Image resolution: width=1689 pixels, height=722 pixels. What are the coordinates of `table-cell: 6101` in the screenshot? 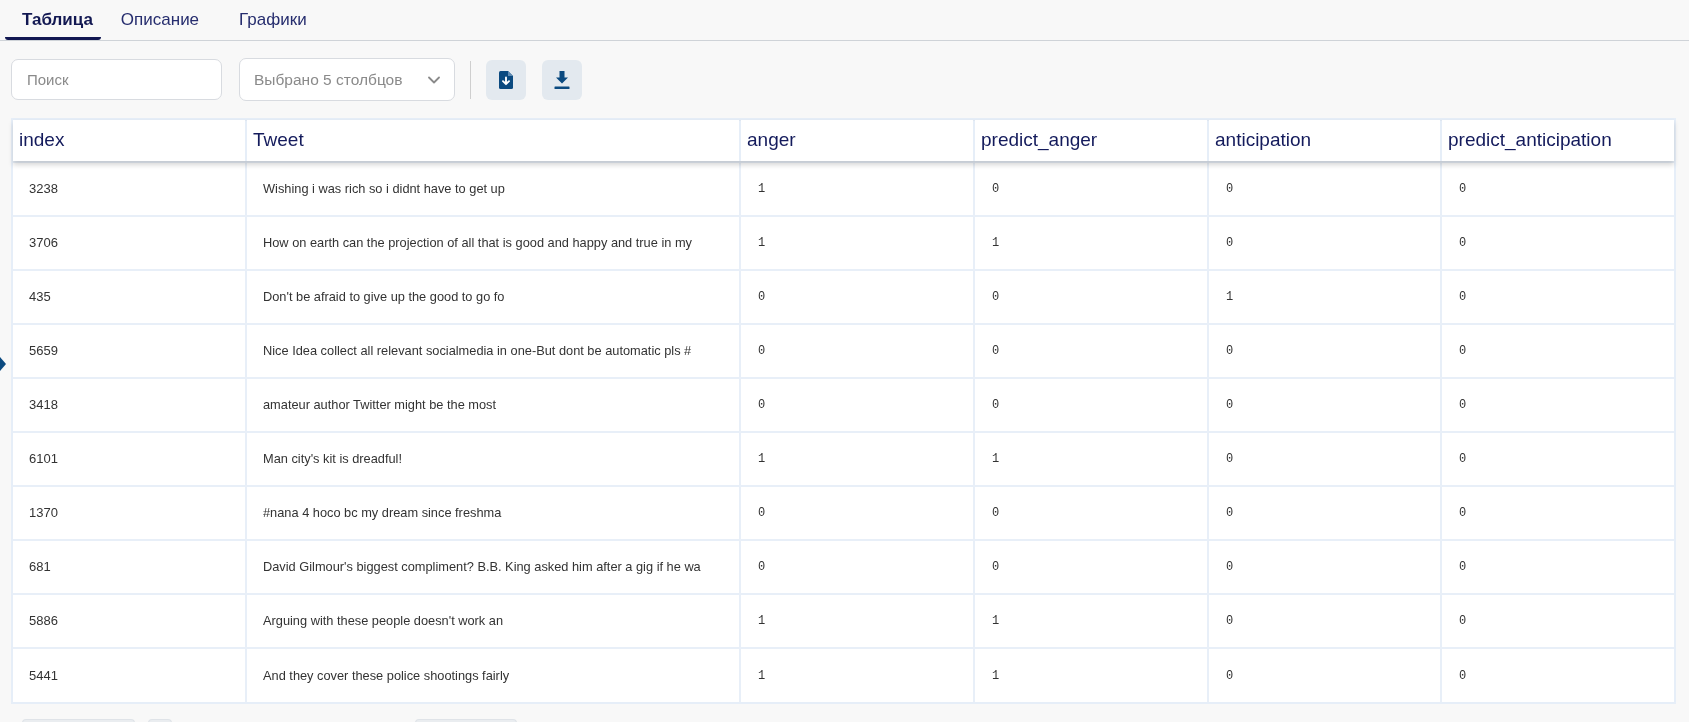 It's located at (129, 459).